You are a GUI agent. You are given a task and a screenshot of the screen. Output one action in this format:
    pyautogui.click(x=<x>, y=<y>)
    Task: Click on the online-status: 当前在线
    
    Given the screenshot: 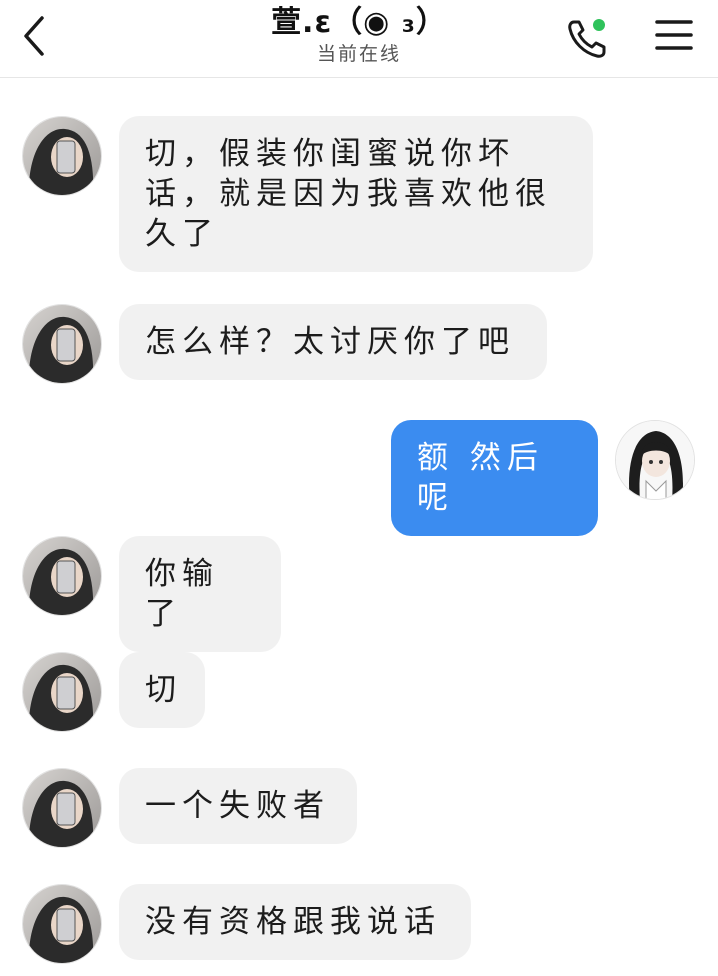 What is the action you would take?
    pyautogui.click(x=358, y=54)
    